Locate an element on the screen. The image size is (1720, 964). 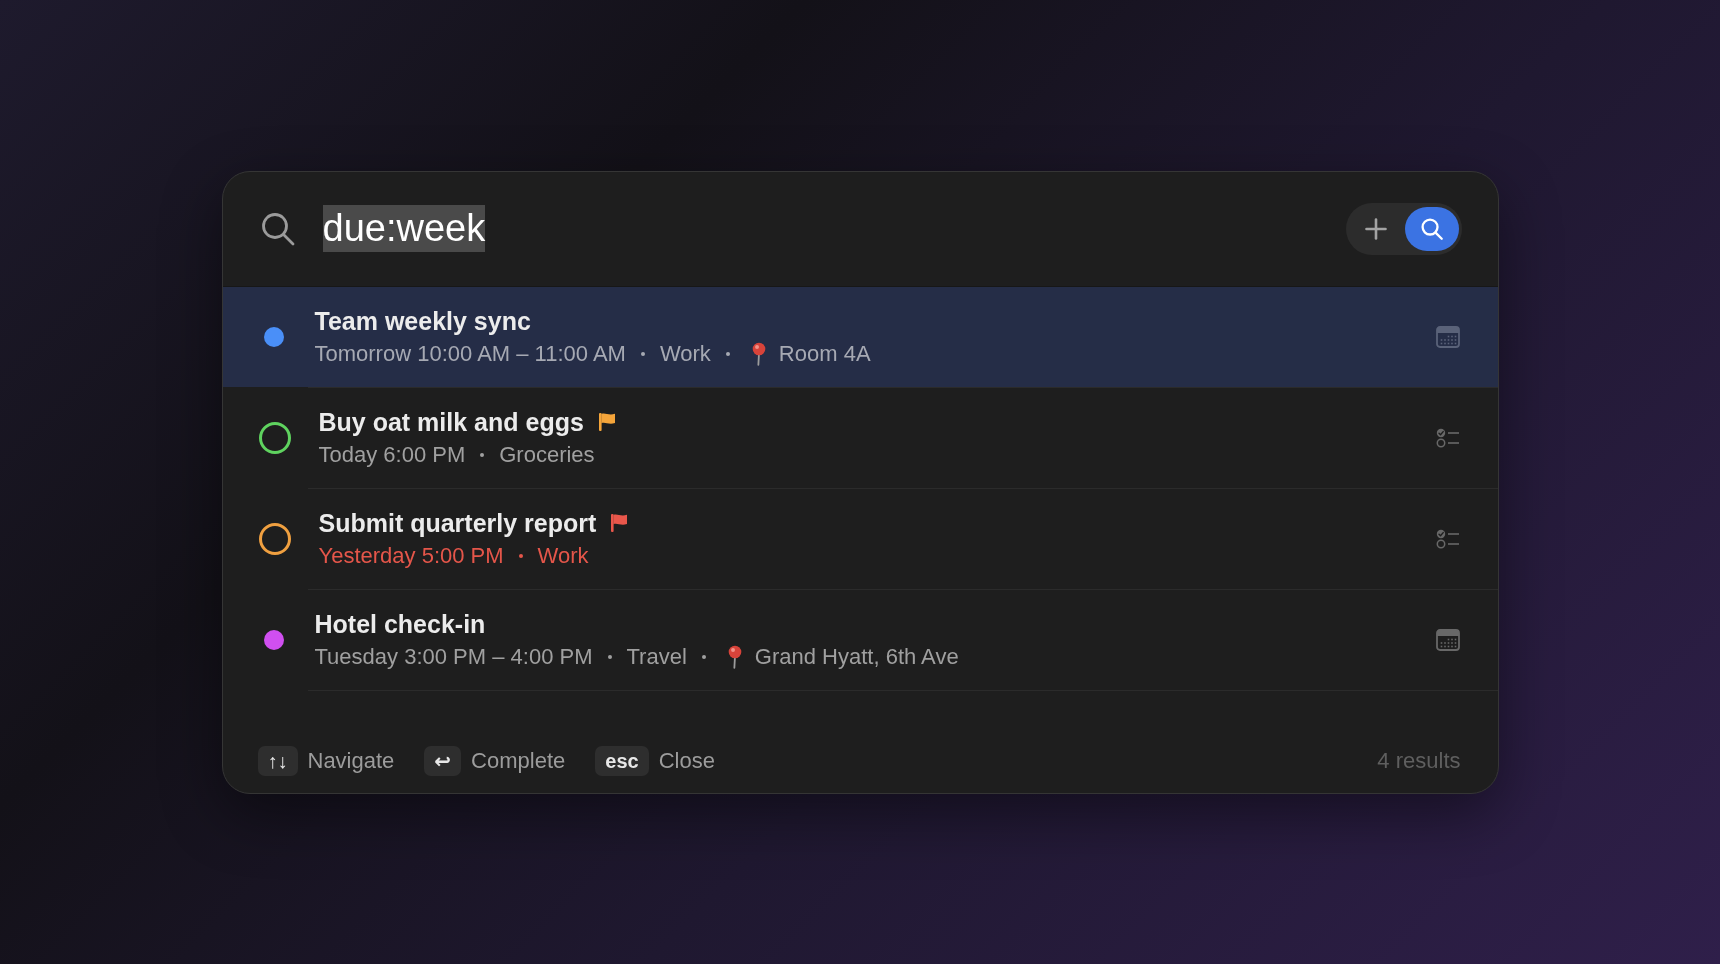
shortcut-label: Complete is located at coordinates (518, 760).